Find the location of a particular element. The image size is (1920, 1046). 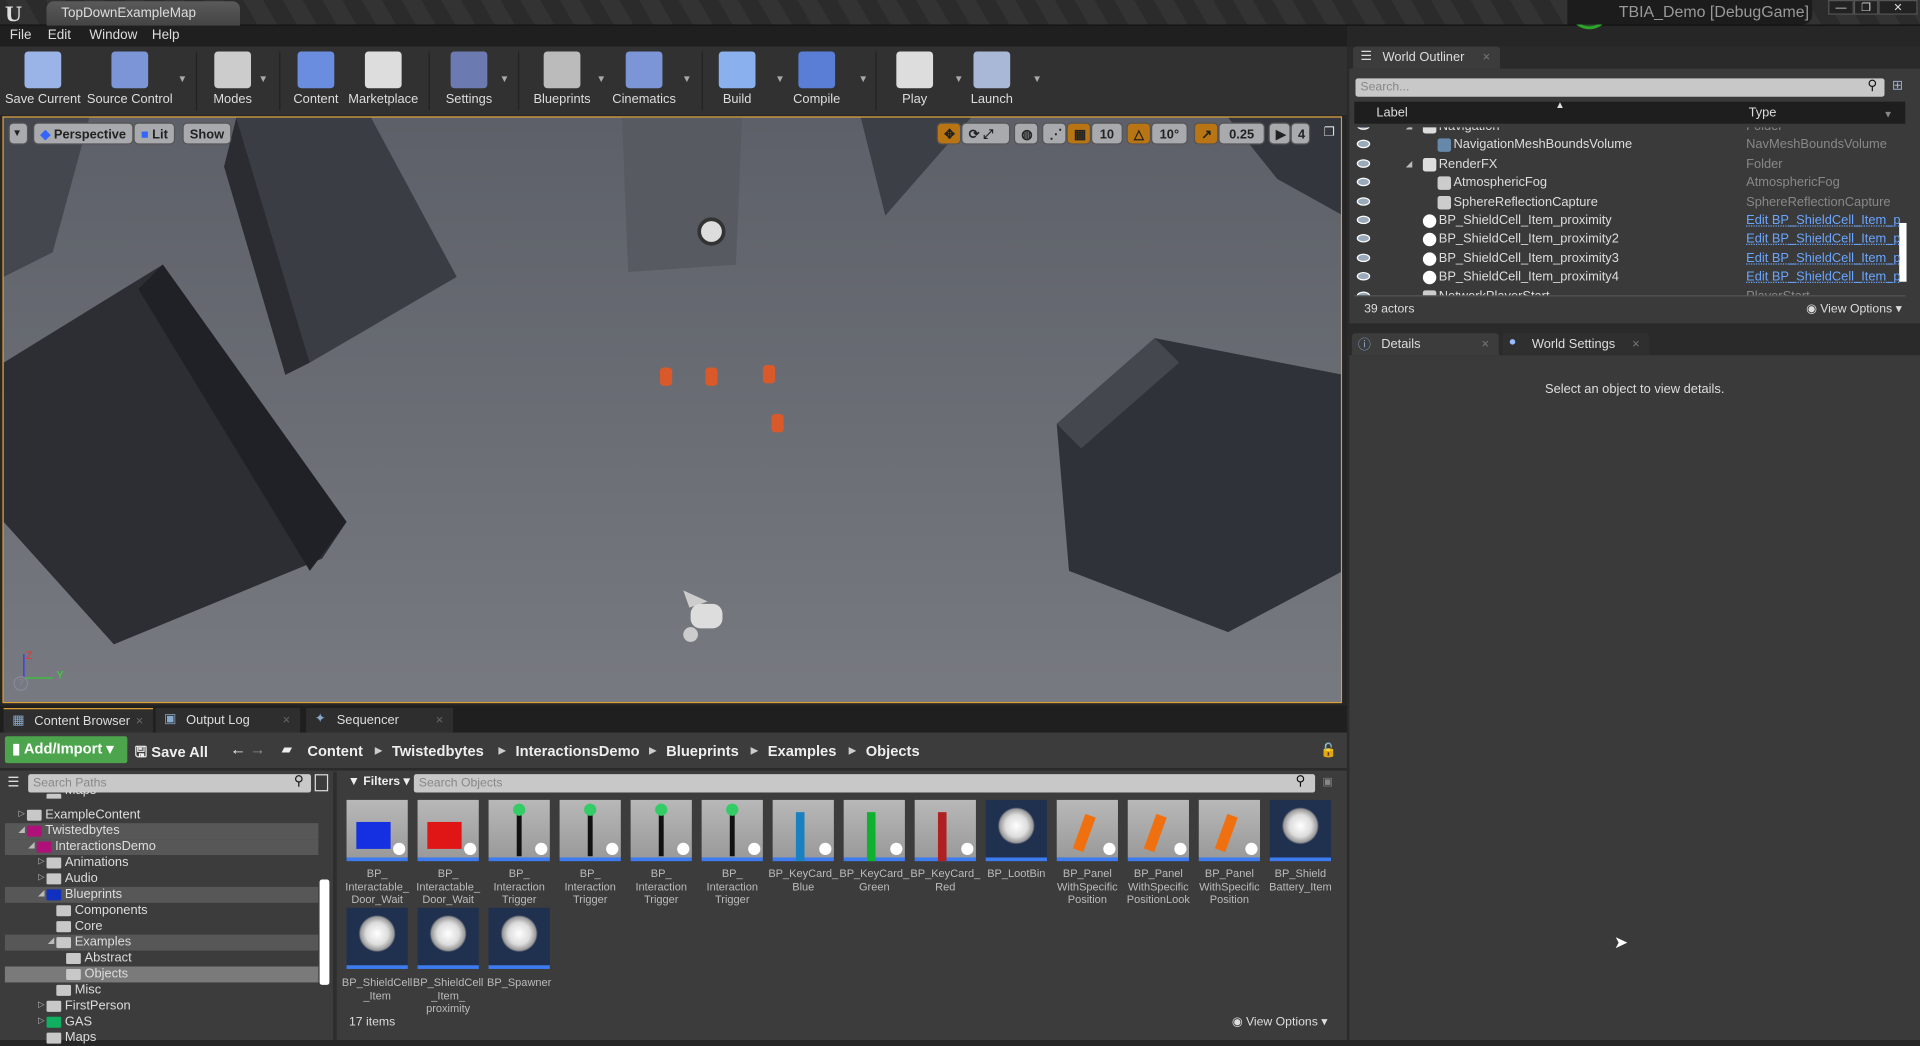

asset-label: BP_Spawner is located at coordinates (518, 982).